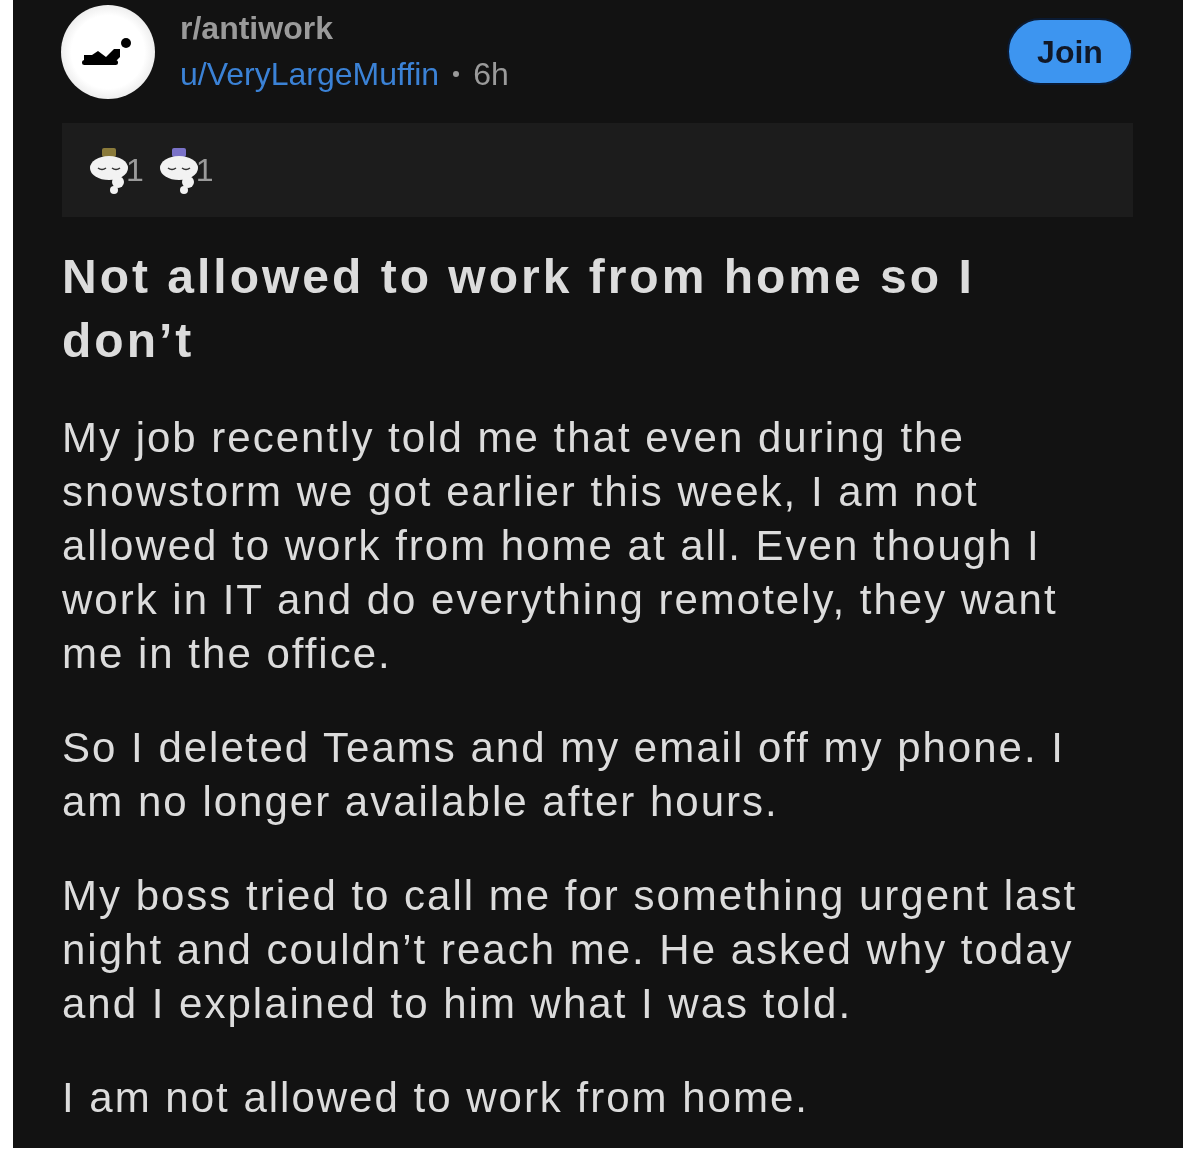 Image resolution: width=1199 pixels, height=1155 pixels. Describe the element at coordinates (570, 950) in the screenshot. I see `body-paragraph: My boss tried to call me for something urgent last night and couldn’t reach me. He asked why today and I explained to him what I was told.` at that location.